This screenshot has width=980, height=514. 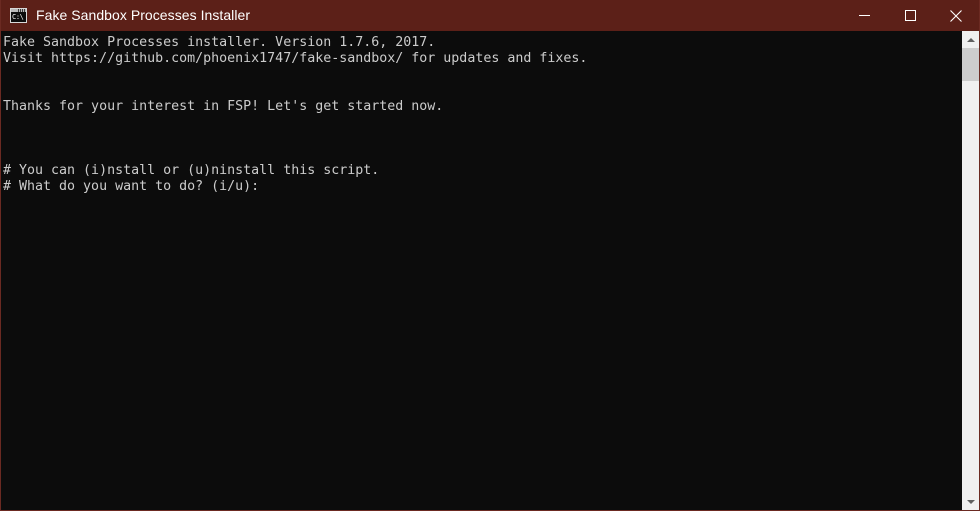 I want to click on icon-prompt-text: C:\., so click(x=18, y=17).